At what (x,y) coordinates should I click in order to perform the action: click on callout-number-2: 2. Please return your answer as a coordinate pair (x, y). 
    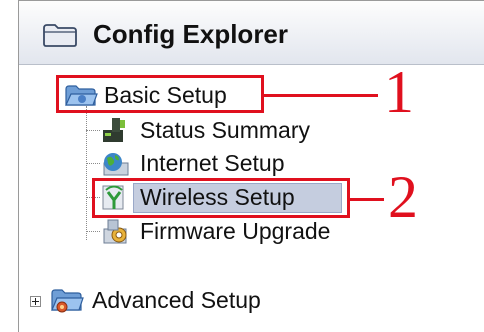
    Looking at the image, I should click on (403, 197).